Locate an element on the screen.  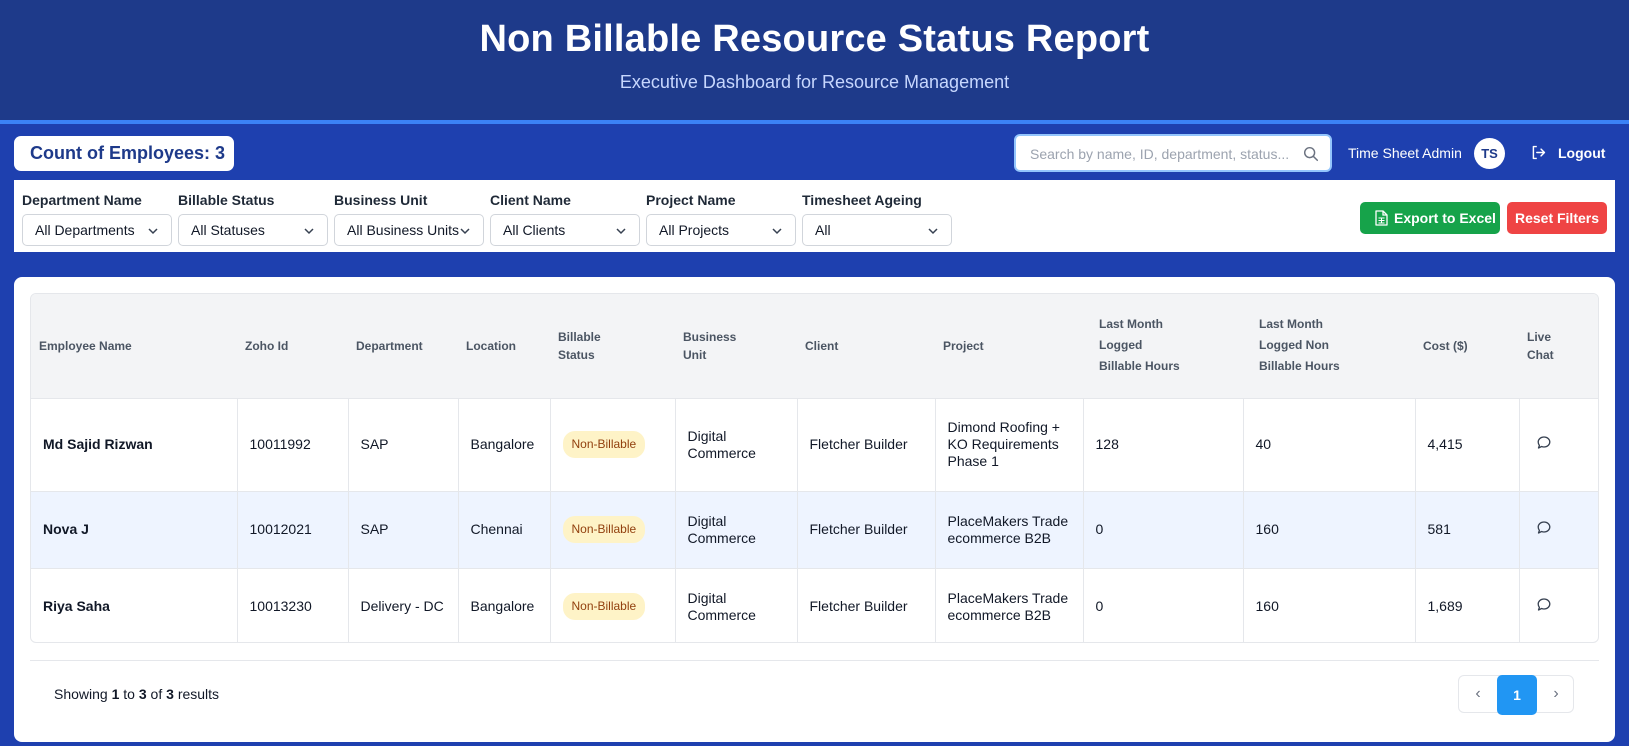
project-cell: Dimond Roofing + KO Requirements Phase 1 is located at coordinates (1009, 445).